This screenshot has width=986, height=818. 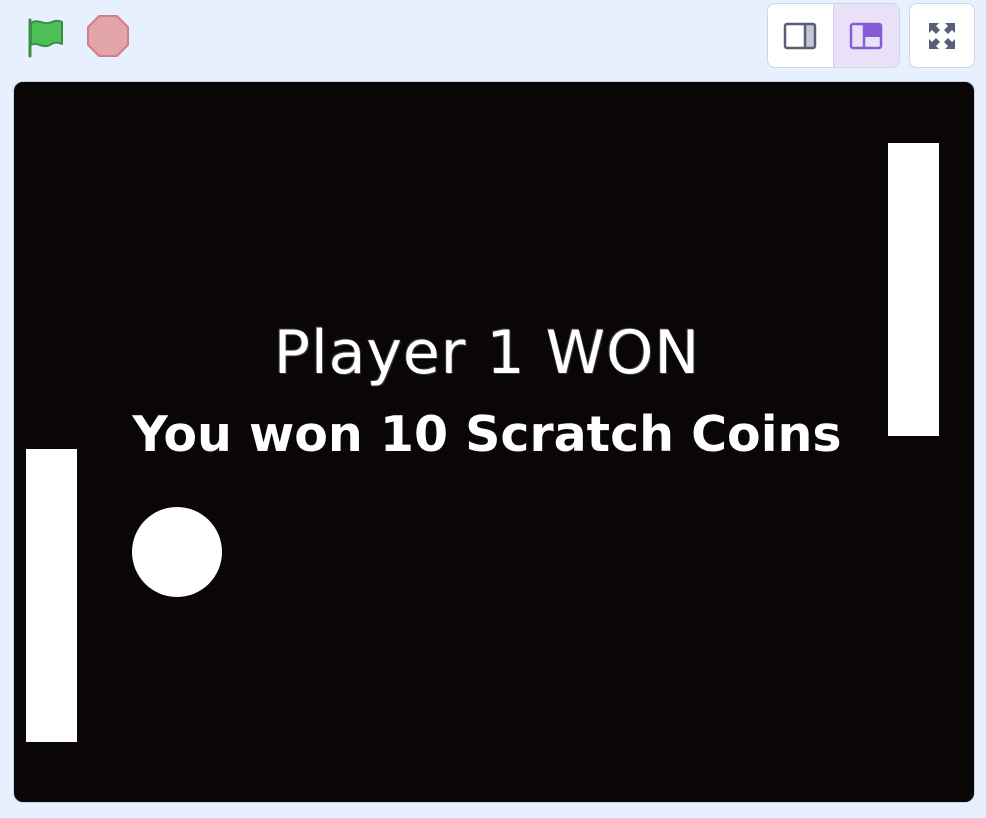 I want to click on stop-sign-icon, so click(x=108, y=36).